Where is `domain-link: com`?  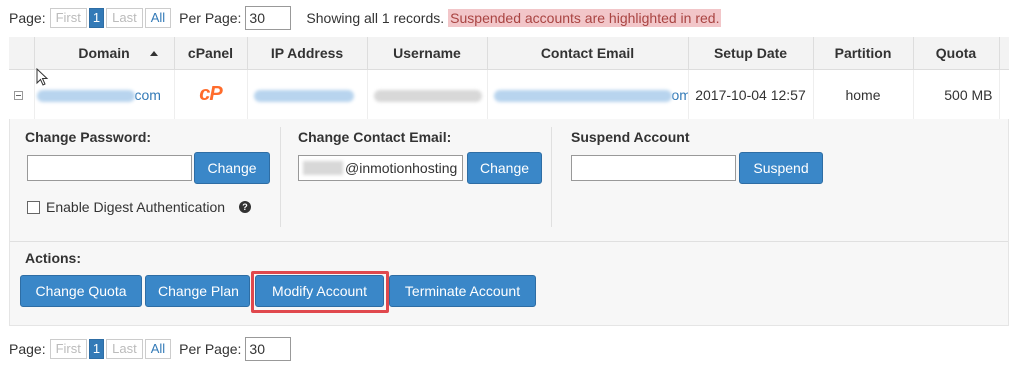
domain-link: com is located at coordinates (148, 95).